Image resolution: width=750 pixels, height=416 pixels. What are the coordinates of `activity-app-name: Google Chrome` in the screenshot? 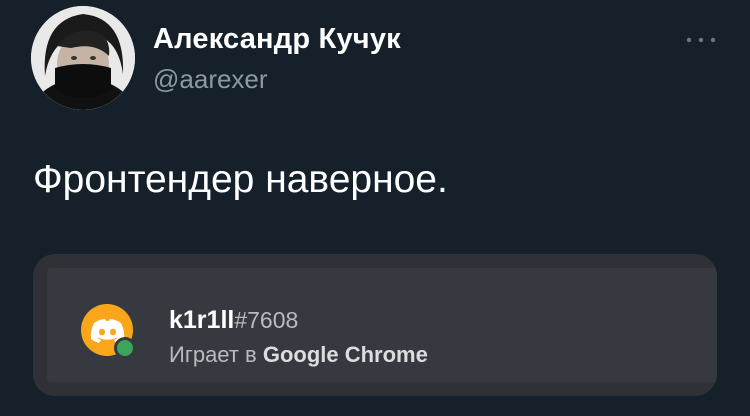 It's located at (345, 354).